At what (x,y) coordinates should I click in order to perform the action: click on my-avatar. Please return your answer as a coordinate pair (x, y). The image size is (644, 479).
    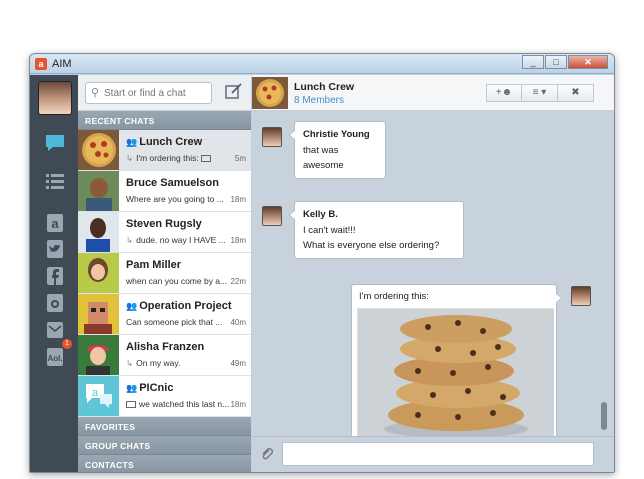
    Looking at the image, I should click on (55, 98).